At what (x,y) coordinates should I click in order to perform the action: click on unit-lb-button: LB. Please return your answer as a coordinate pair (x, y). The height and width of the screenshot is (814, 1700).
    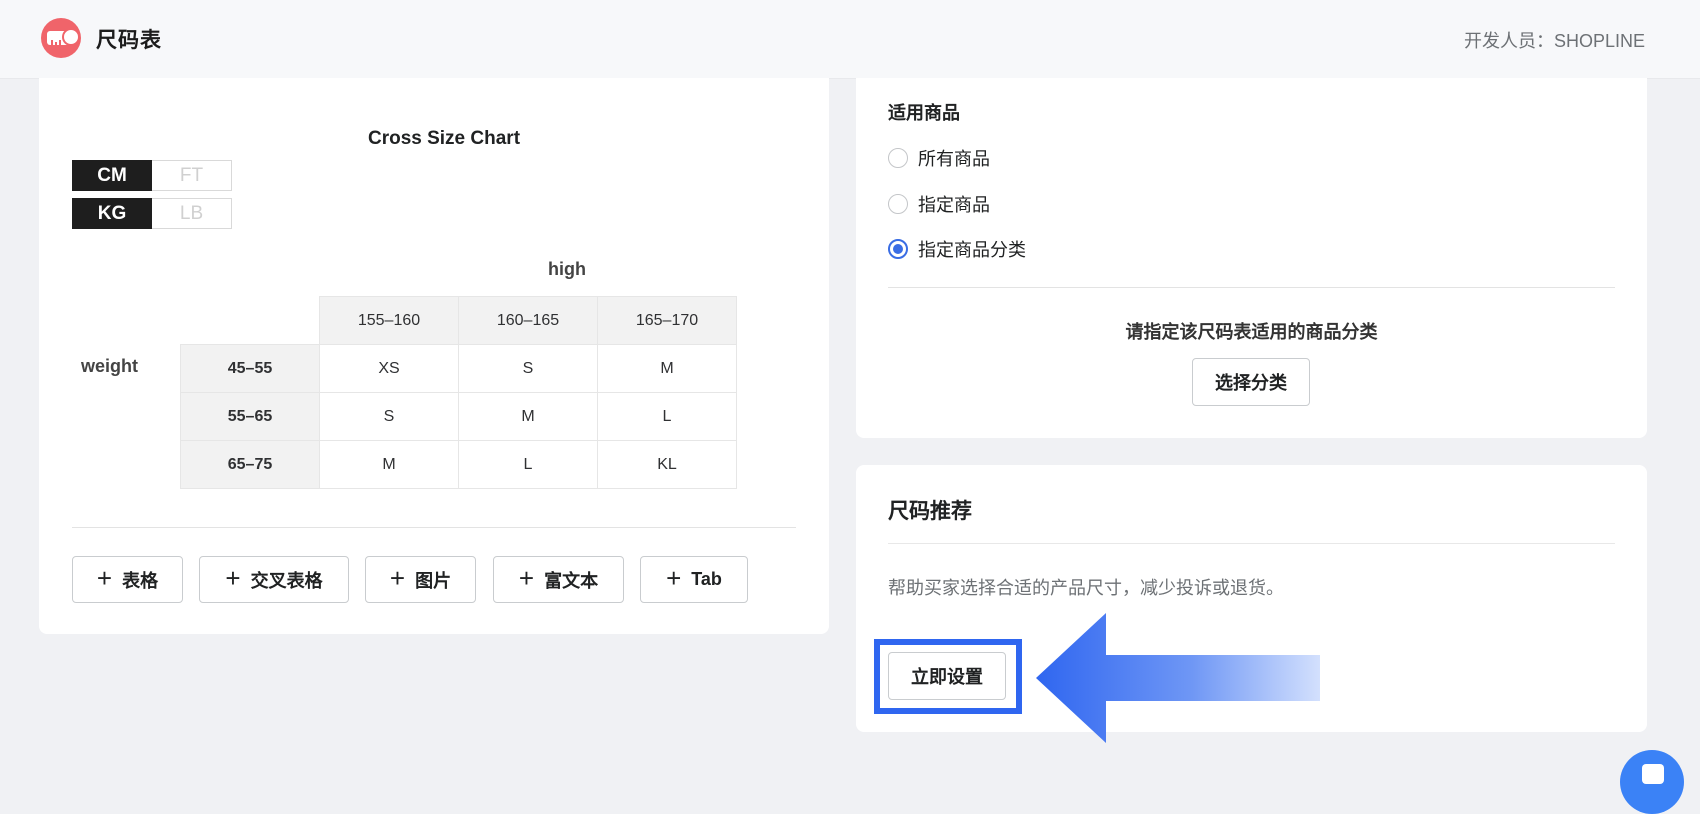
    Looking at the image, I should click on (192, 213).